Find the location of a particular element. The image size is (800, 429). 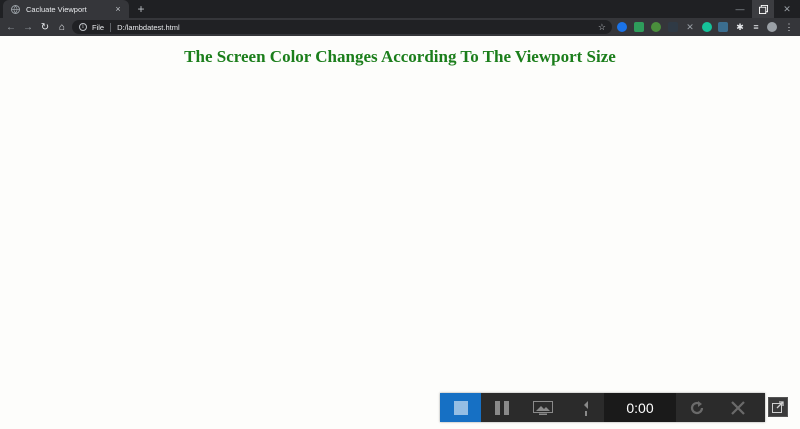

screen-icon is located at coordinates (542, 407).